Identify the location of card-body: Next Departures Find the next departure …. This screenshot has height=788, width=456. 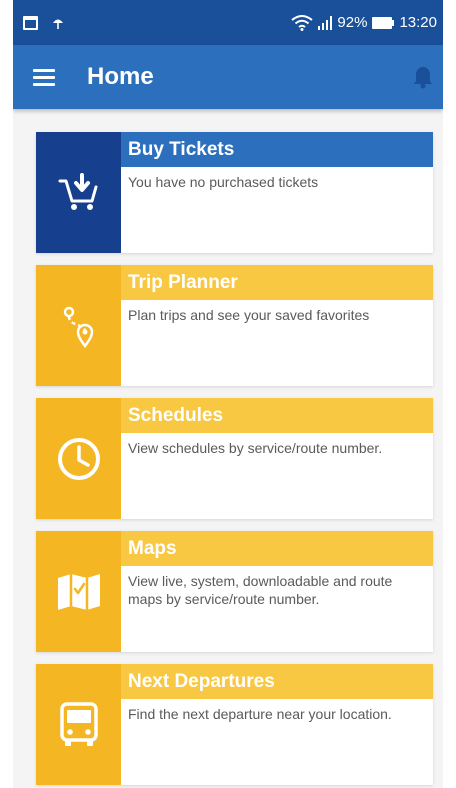
(277, 724).